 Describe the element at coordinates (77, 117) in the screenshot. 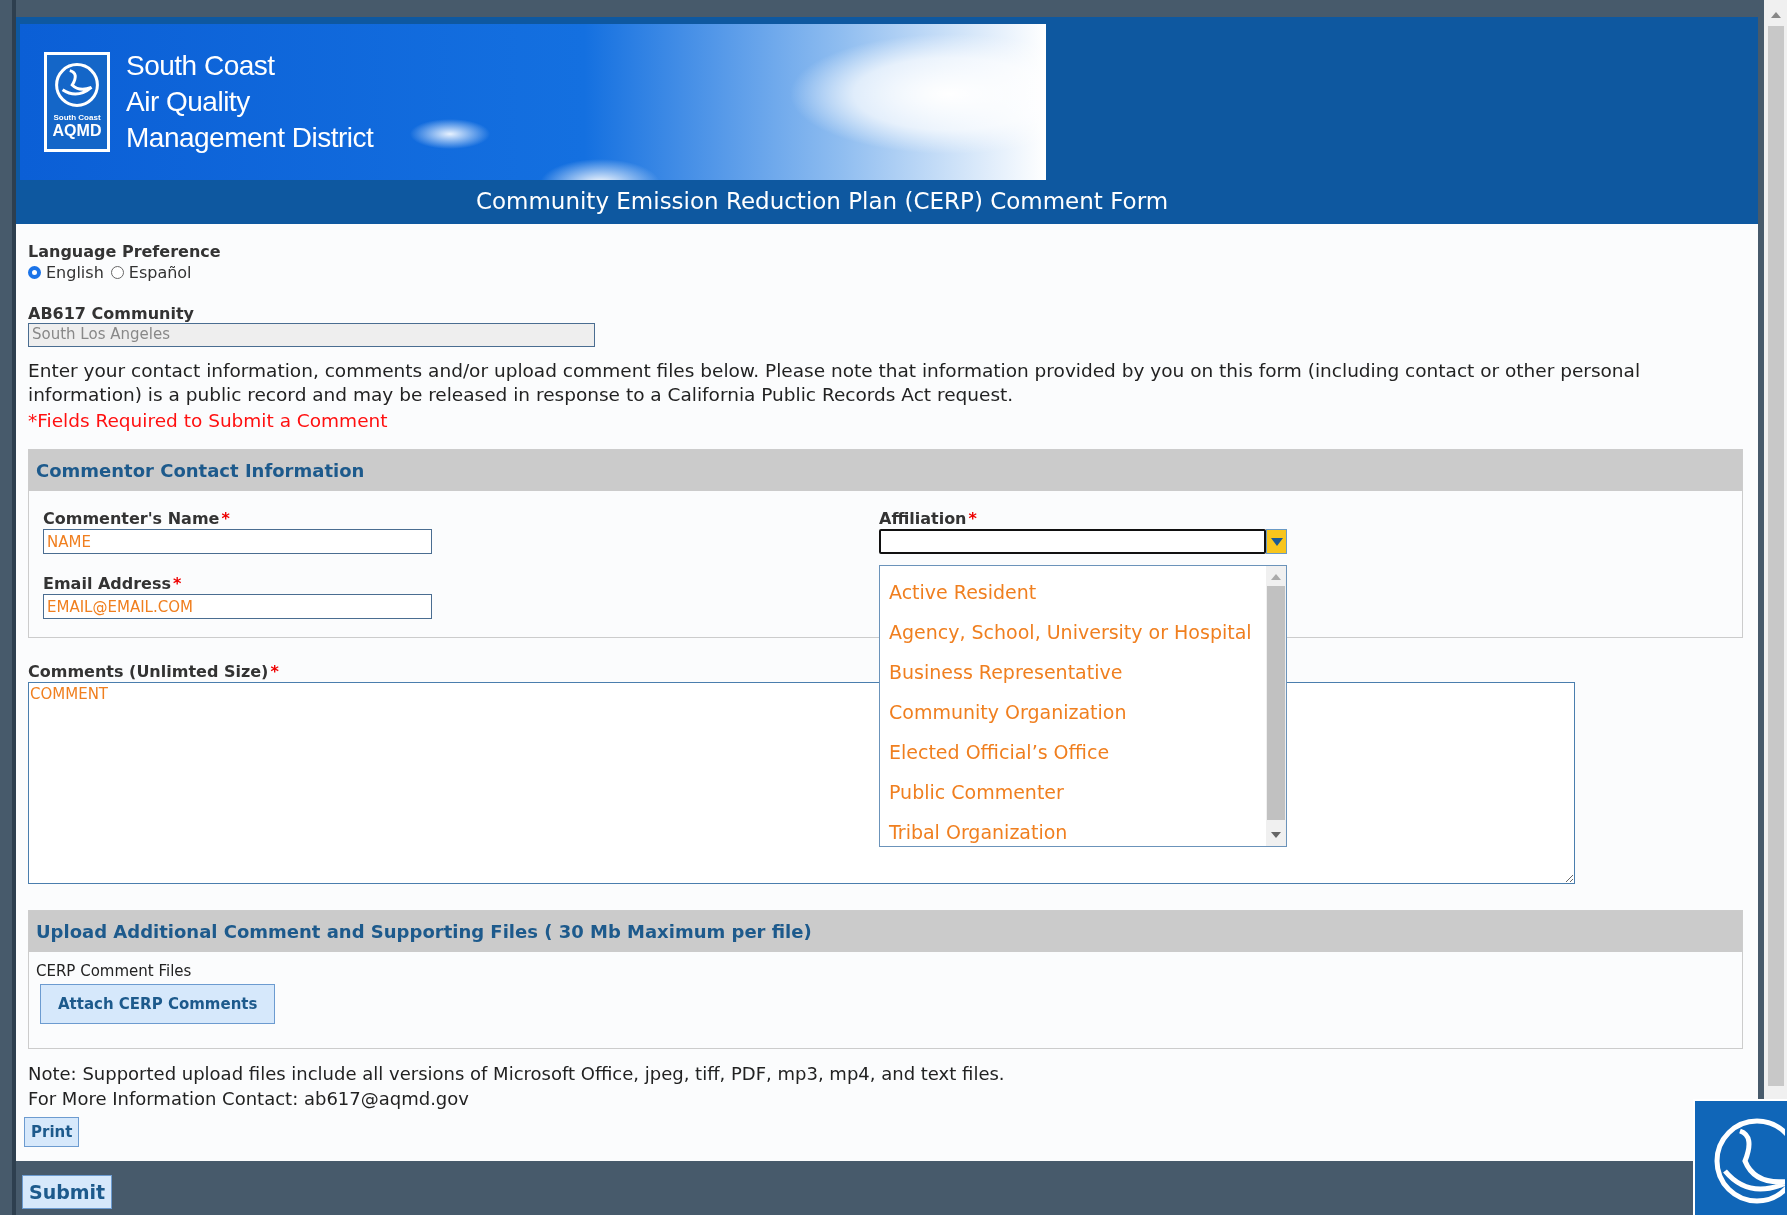

I see `logo-caption: South Coast` at that location.